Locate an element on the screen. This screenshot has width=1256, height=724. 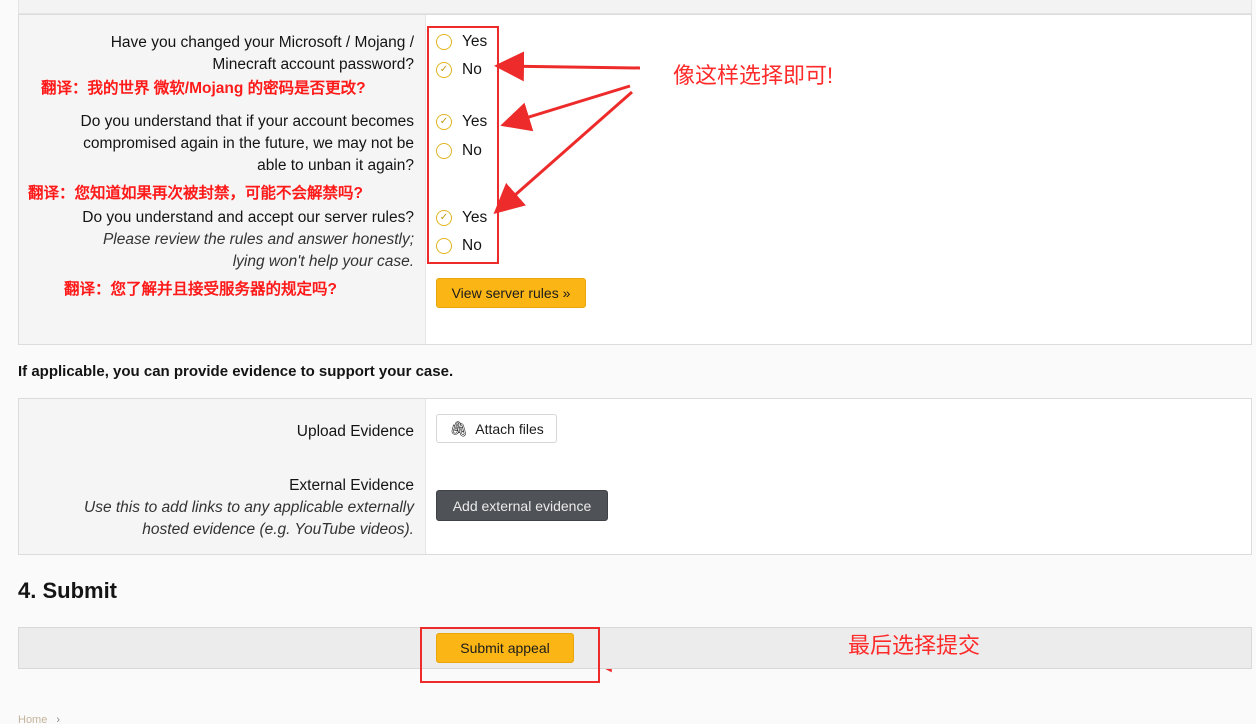
submit-highlight-box is located at coordinates (510, 655).